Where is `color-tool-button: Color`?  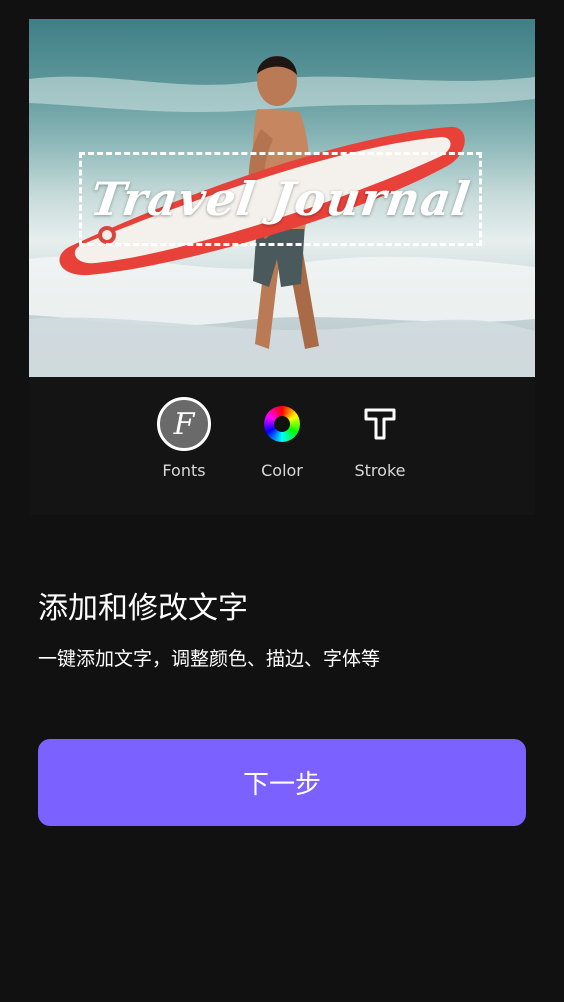
color-tool-button: Color is located at coordinates (282, 437).